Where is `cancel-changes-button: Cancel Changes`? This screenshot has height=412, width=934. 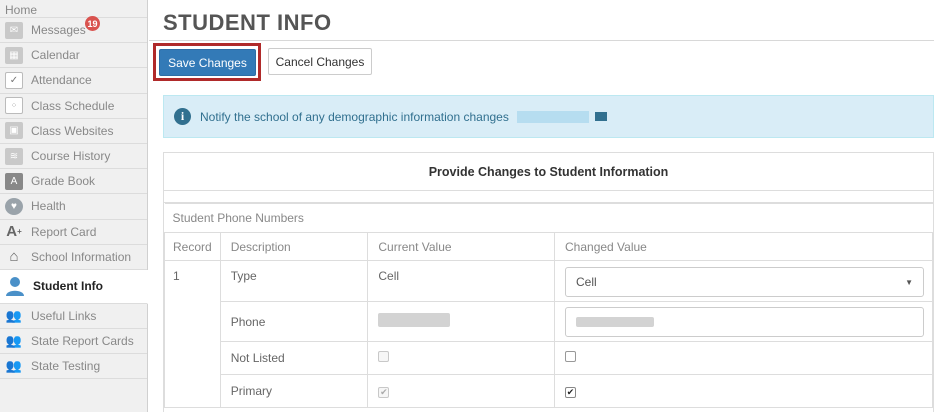 cancel-changes-button: Cancel Changes is located at coordinates (320, 61).